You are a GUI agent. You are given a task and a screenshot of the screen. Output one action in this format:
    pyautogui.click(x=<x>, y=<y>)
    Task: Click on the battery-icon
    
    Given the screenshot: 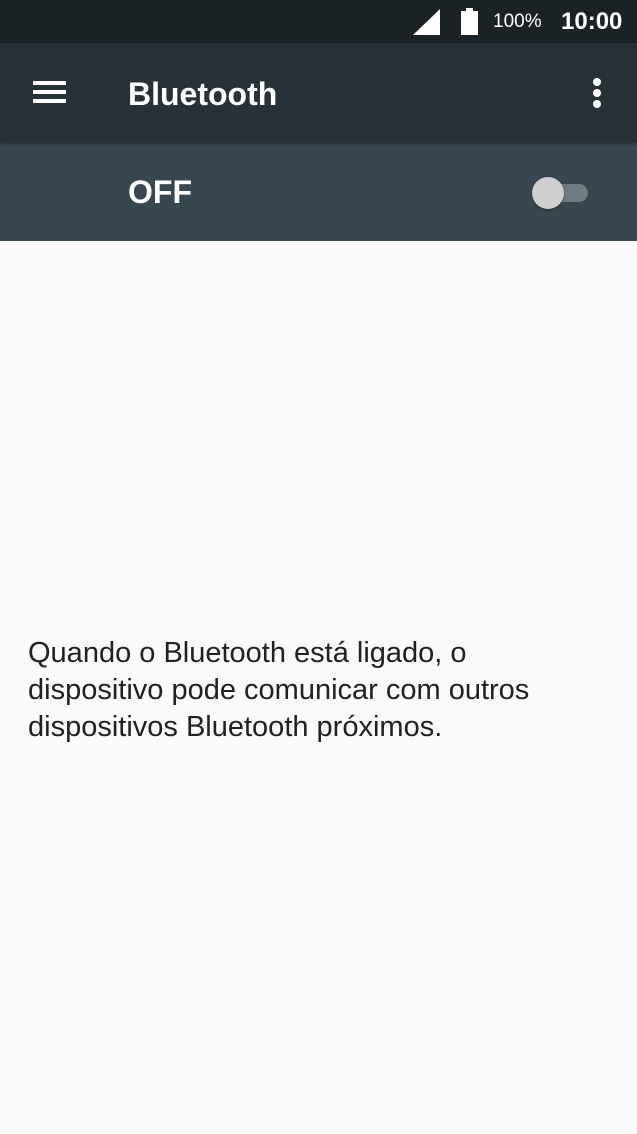 What is the action you would take?
    pyautogui.click(x=469, y=21)
    